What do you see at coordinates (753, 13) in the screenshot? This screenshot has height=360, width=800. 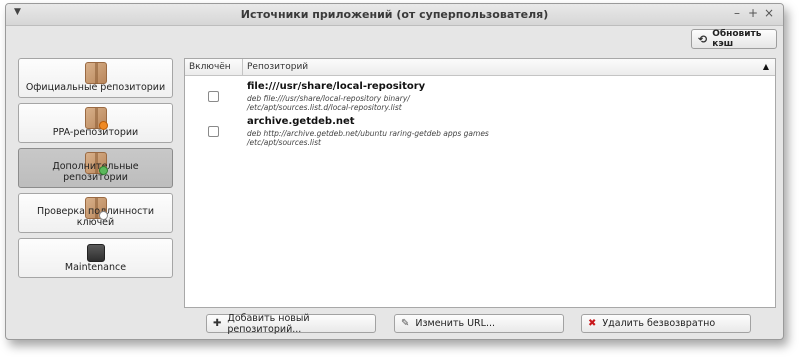 I see `maximize-button: +` at bounding box center [753, 13].